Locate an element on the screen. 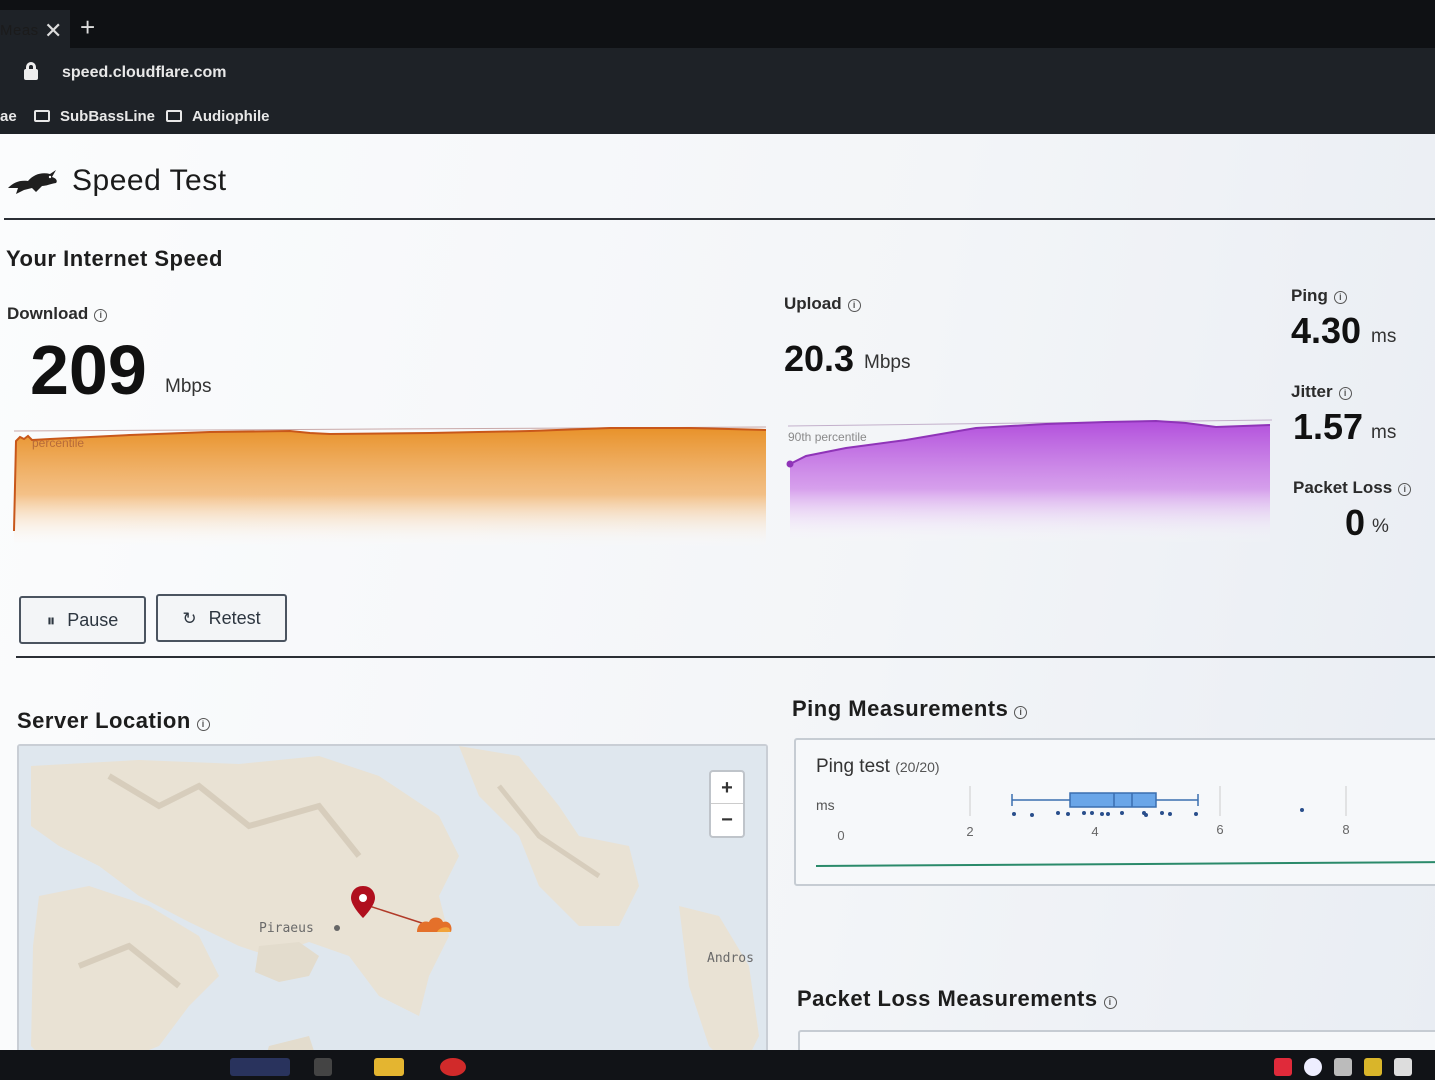 This screenshot has height=1080, width=1435. ping-measurements-heading: Ping Measurements i is located at coordinates (910, 709).